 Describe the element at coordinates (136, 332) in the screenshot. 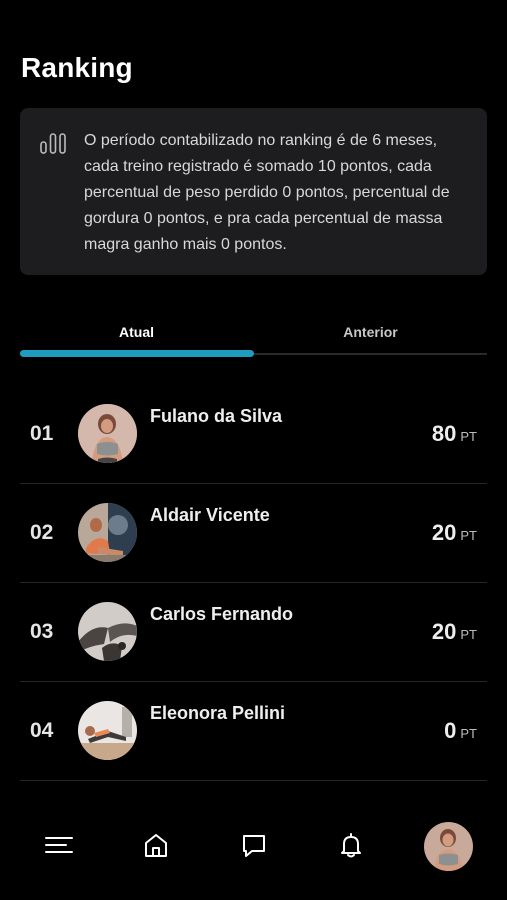

I see `tab-atual: Atual` at that location.